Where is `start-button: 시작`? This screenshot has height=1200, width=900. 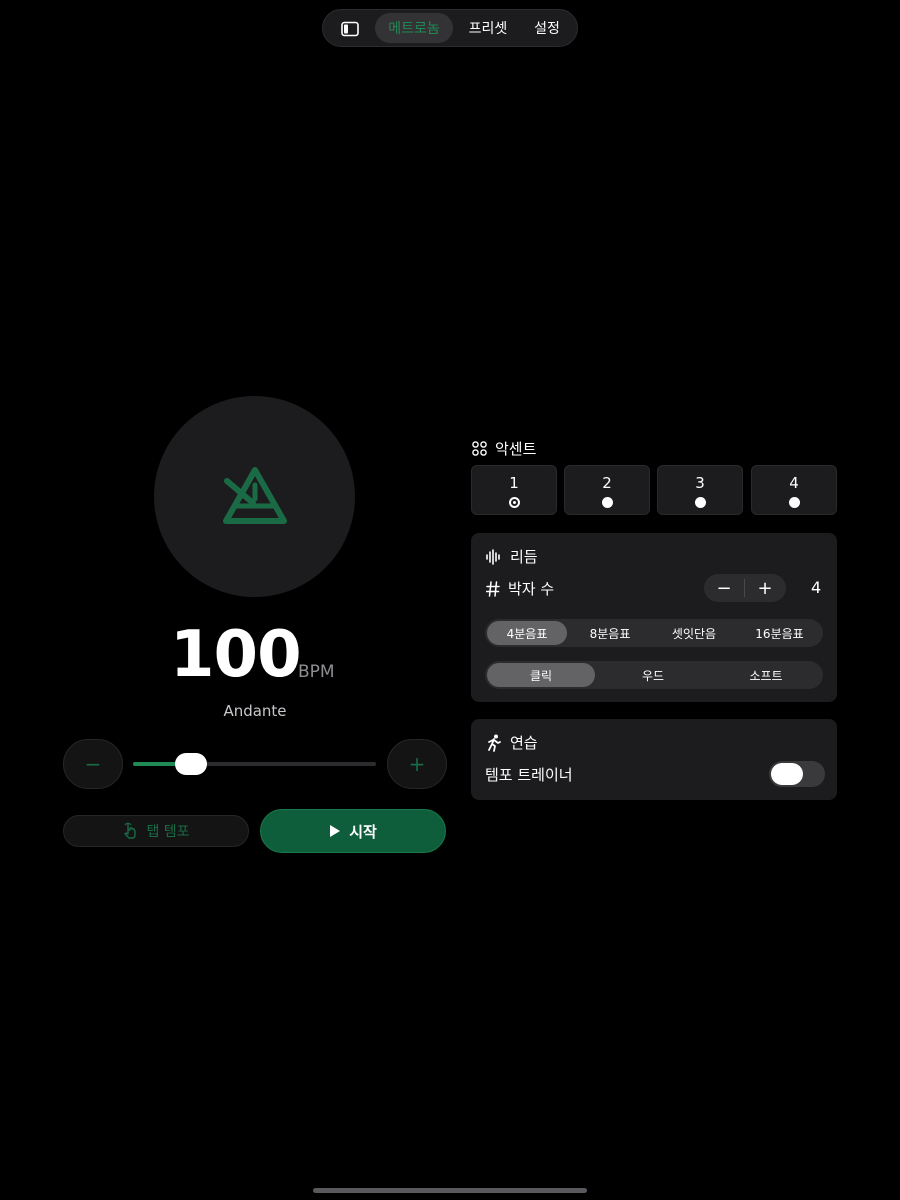 start-button: 시작 is located at coordinates (353, 831).